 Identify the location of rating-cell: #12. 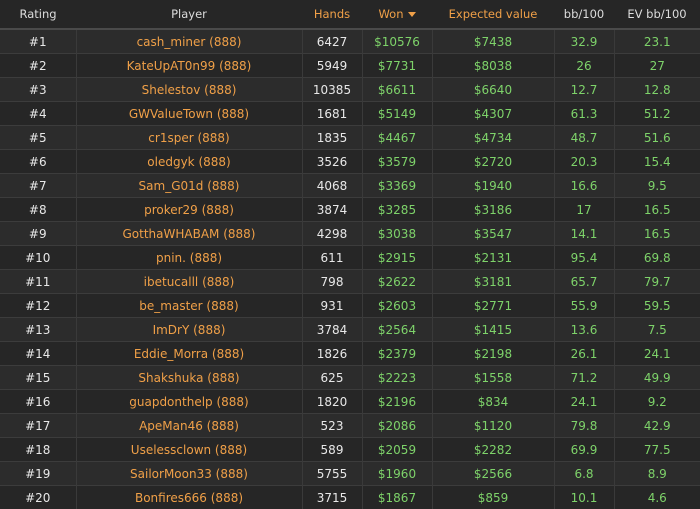
(38, 306).